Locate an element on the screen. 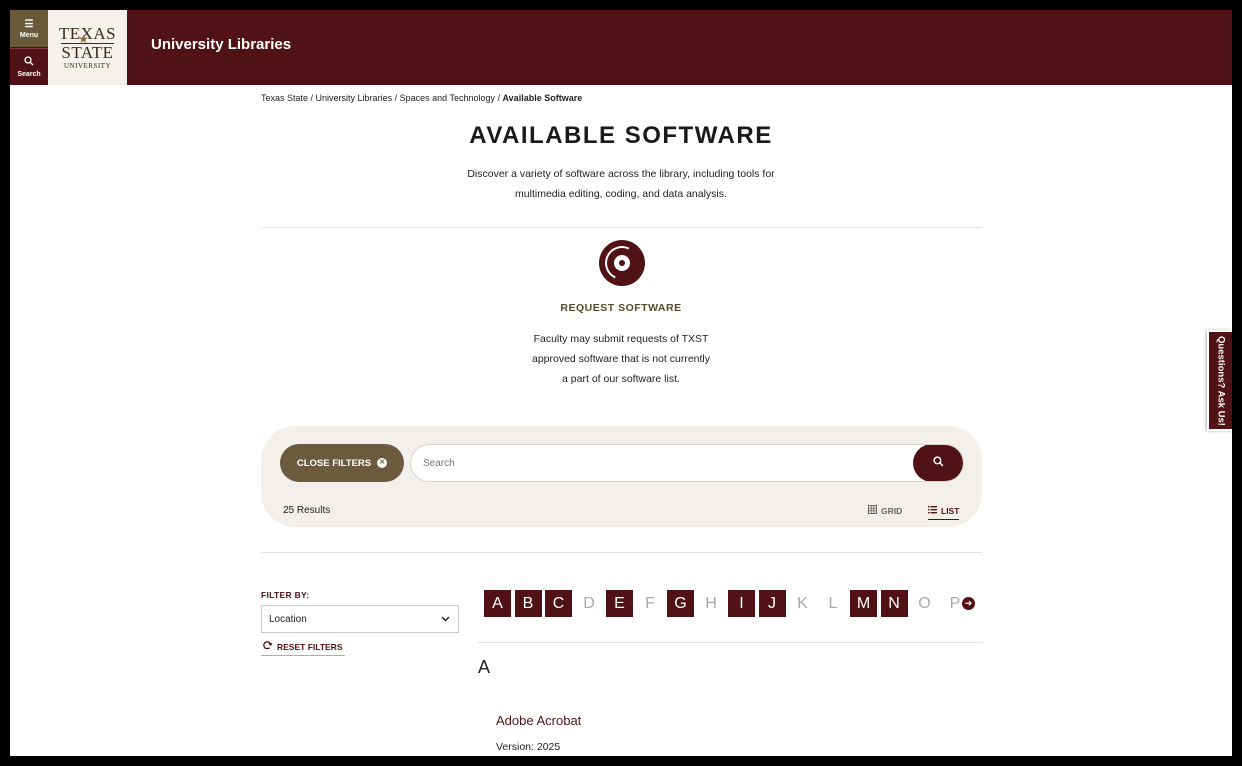 Image resolution: width=1242 pixels, height=766 pixels. page-title: AVAILABLE SOFTWARE is located at coordinates (621, 135).